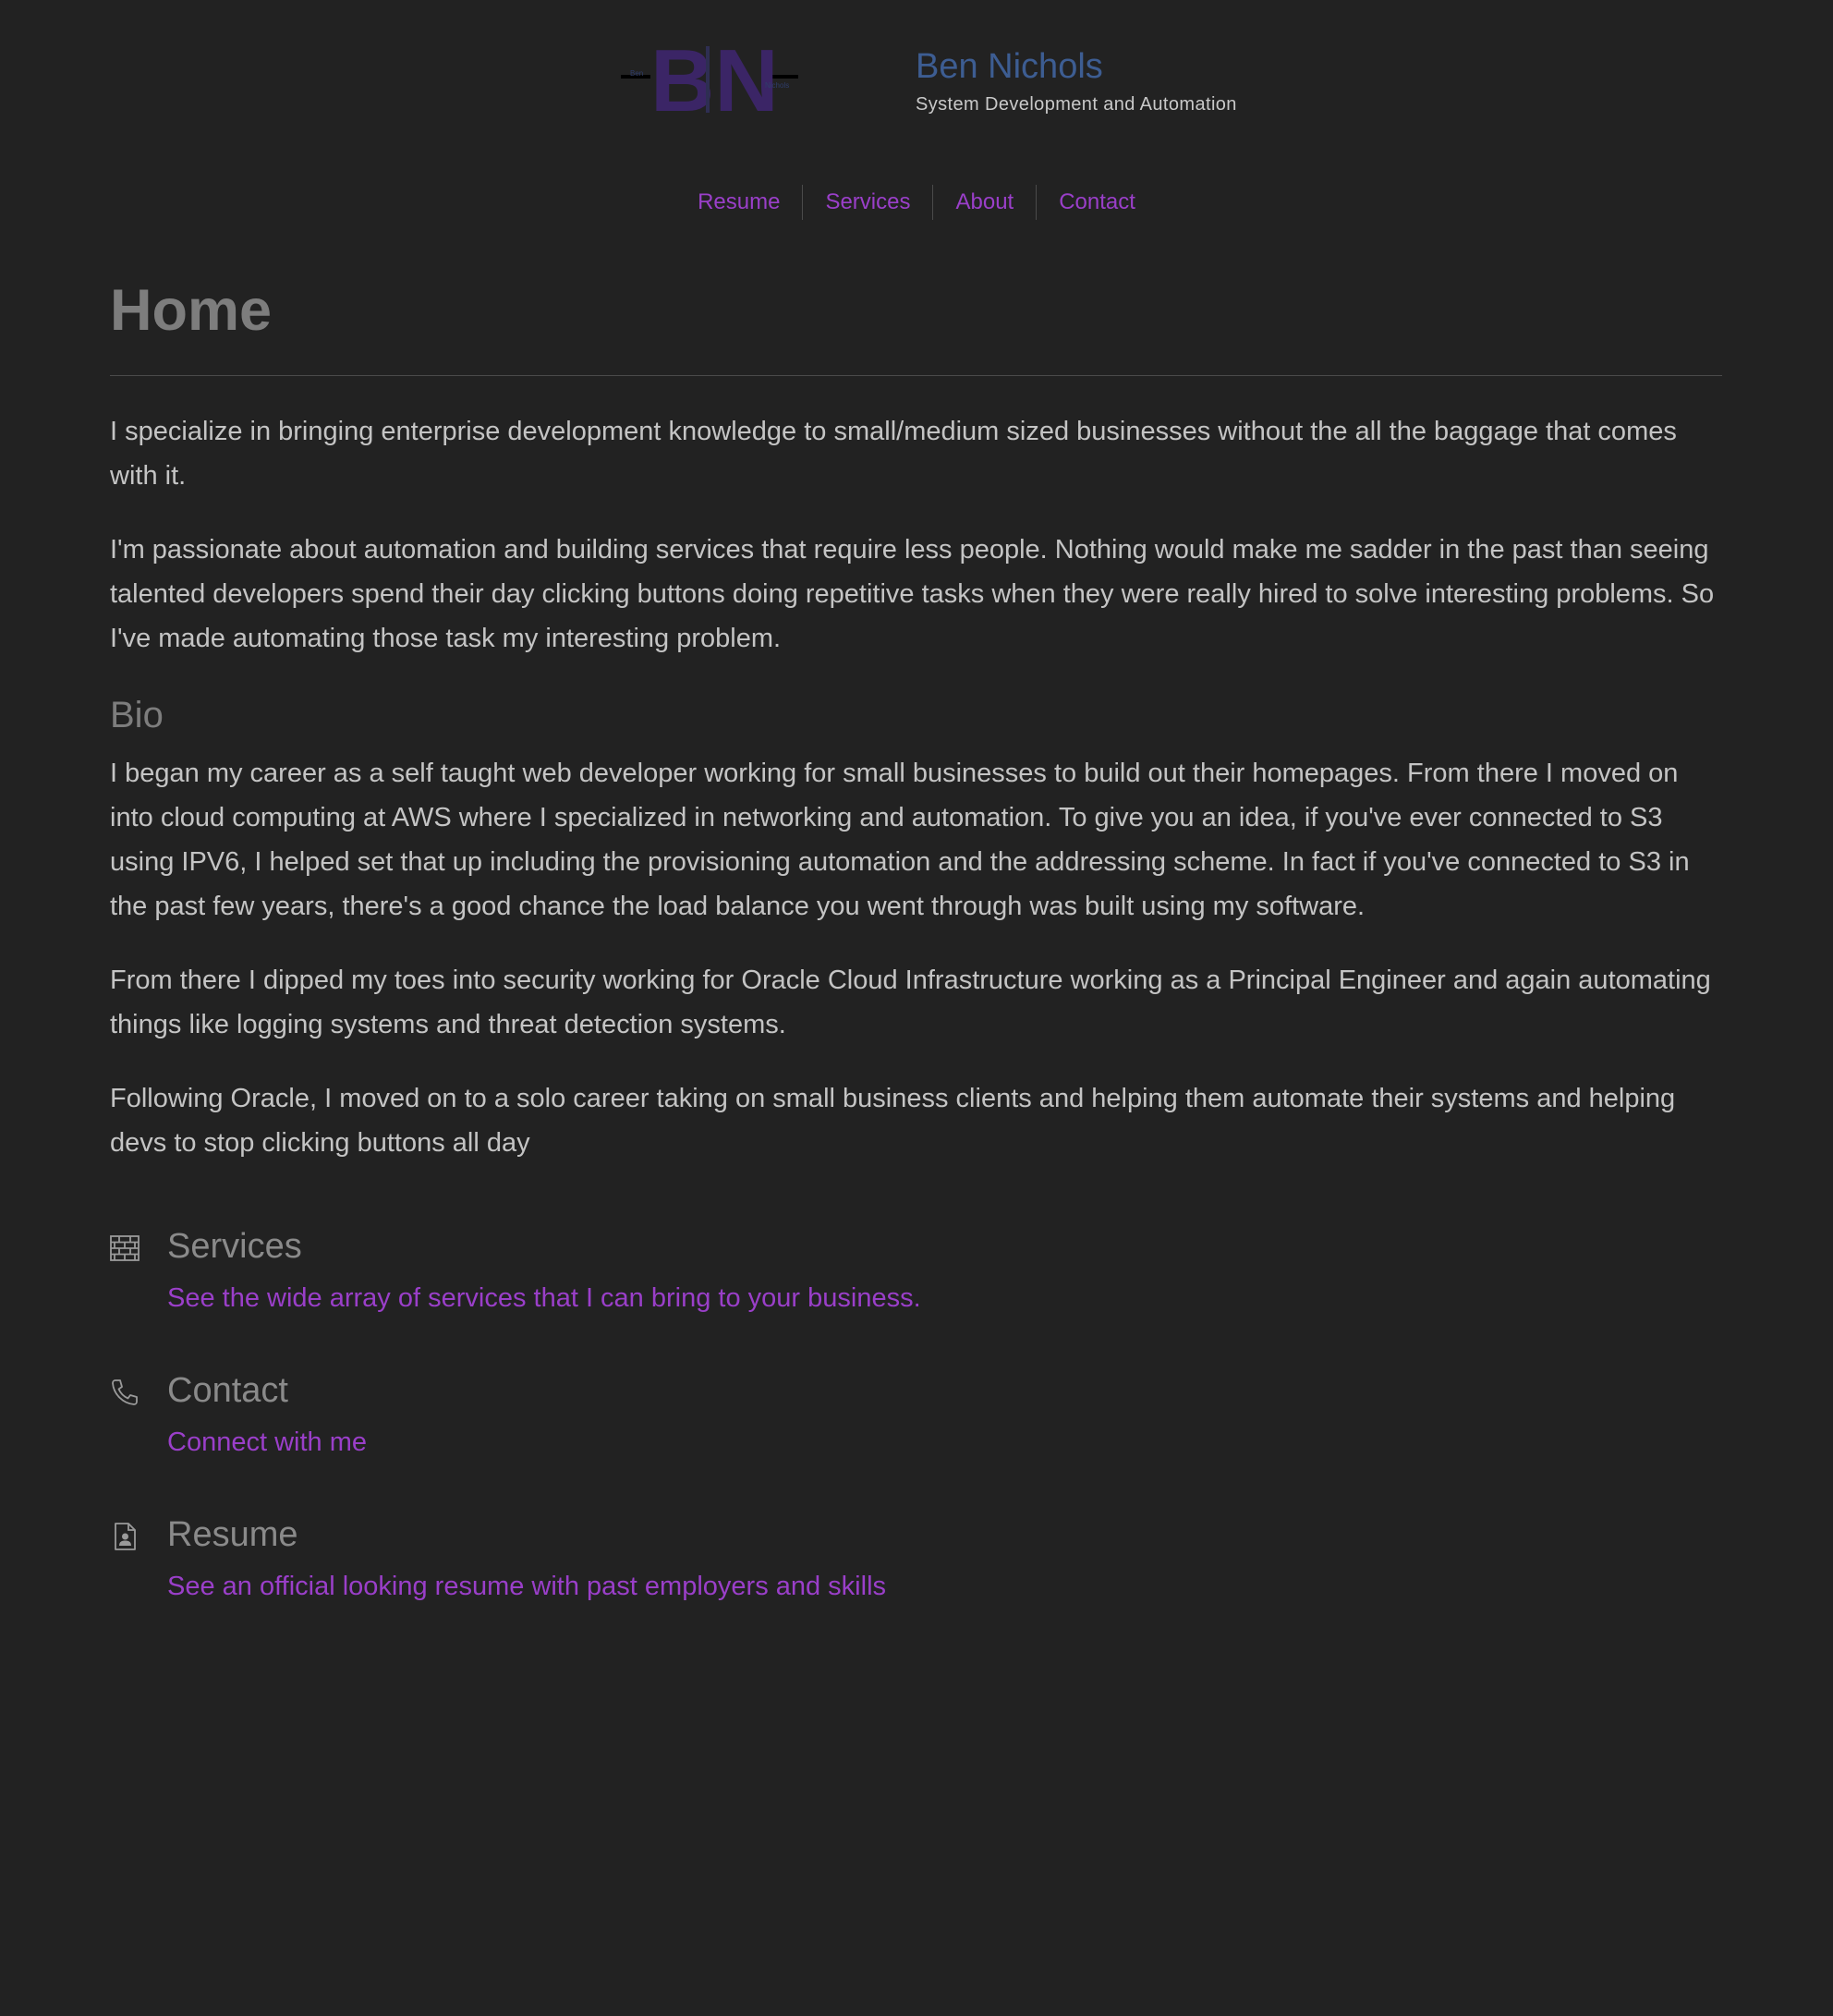 This screenshot has height=2016, width=1833. I want to click on feature-title-services: Services, so click(234, 1246).